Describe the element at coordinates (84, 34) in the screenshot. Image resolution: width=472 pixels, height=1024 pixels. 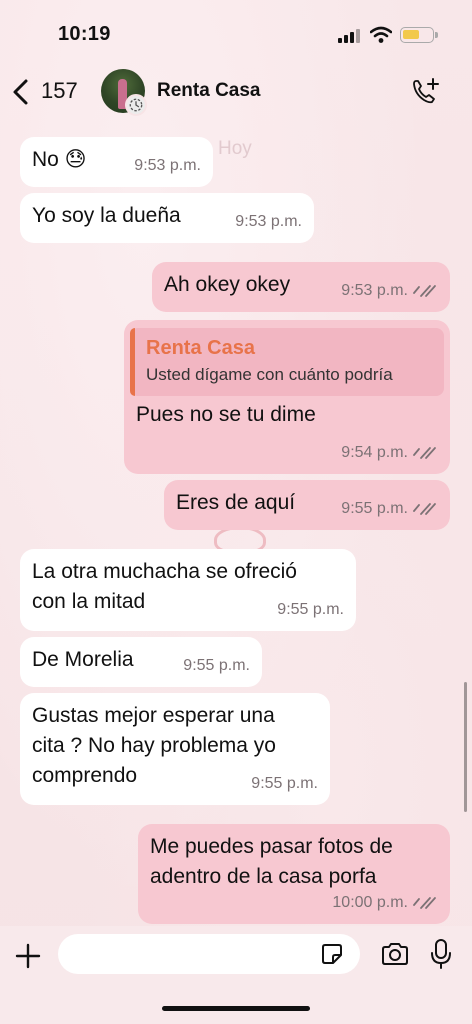
I see `status-time: 10:19` at that location.